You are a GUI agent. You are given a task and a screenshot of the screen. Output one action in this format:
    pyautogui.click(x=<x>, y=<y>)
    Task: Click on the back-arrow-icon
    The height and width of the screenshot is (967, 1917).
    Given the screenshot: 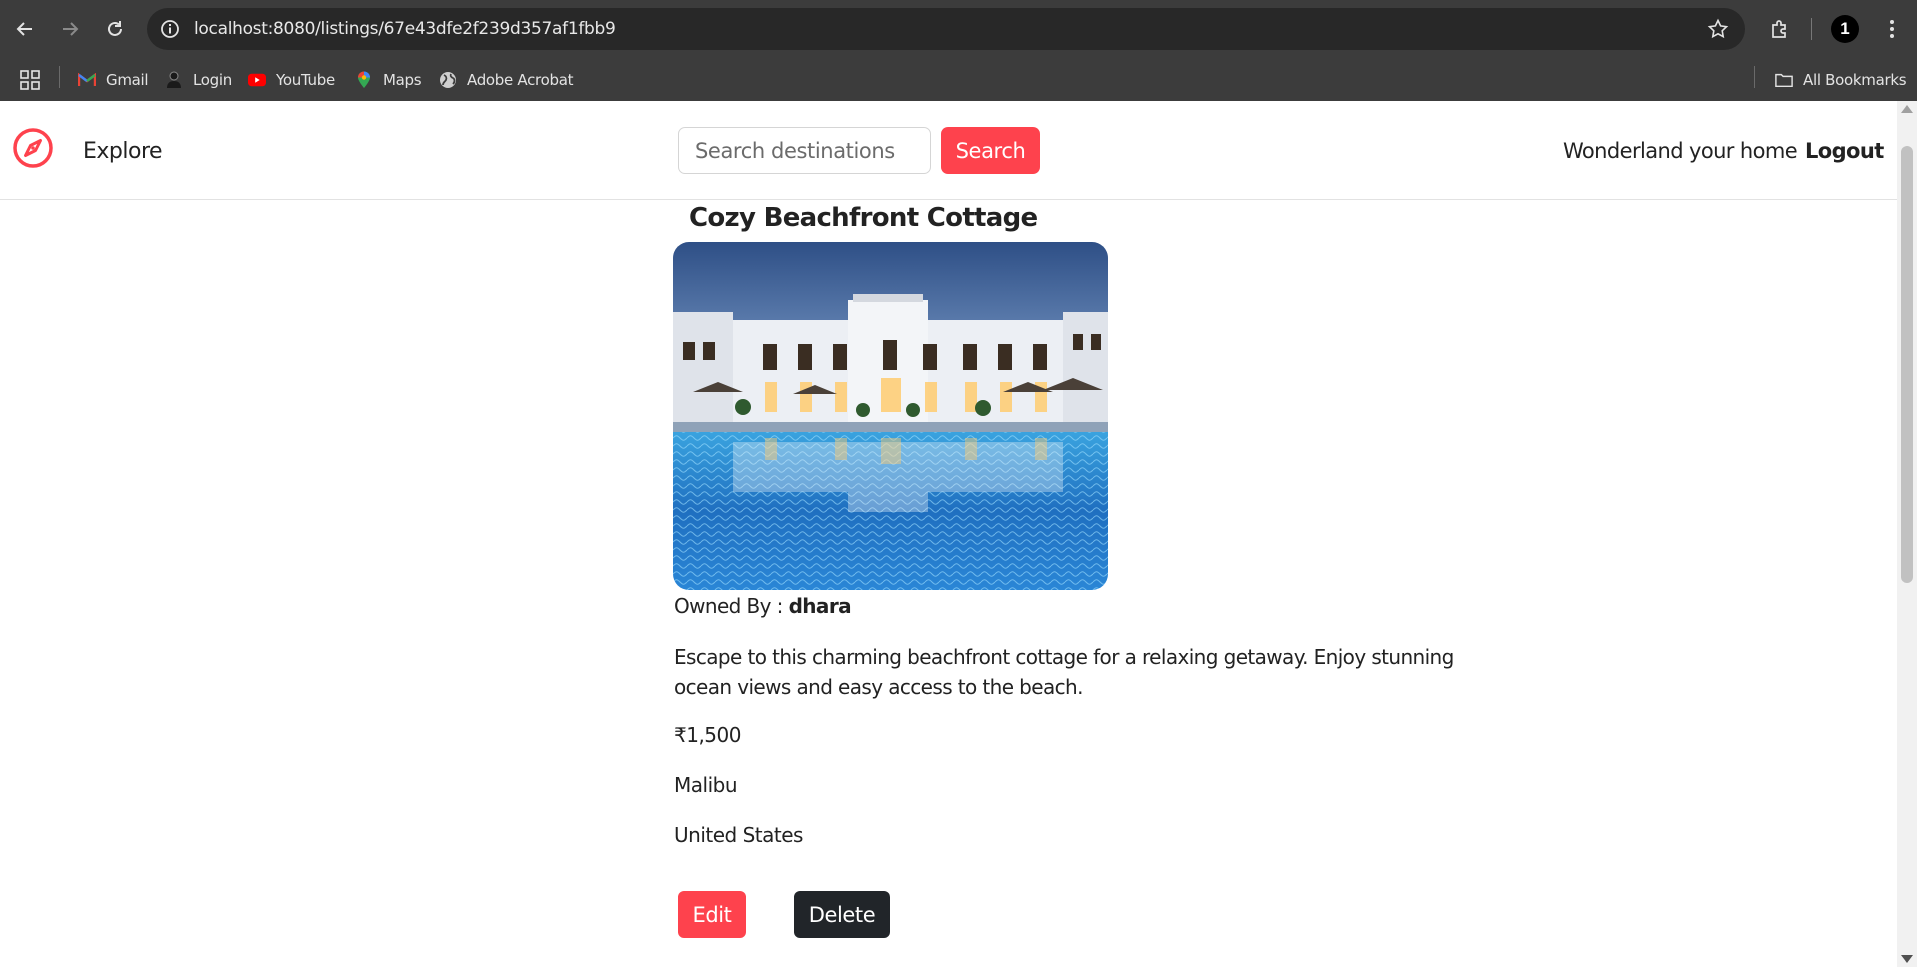 What is the action you would take?
    pyautogui.click(x=24, y=29)
    